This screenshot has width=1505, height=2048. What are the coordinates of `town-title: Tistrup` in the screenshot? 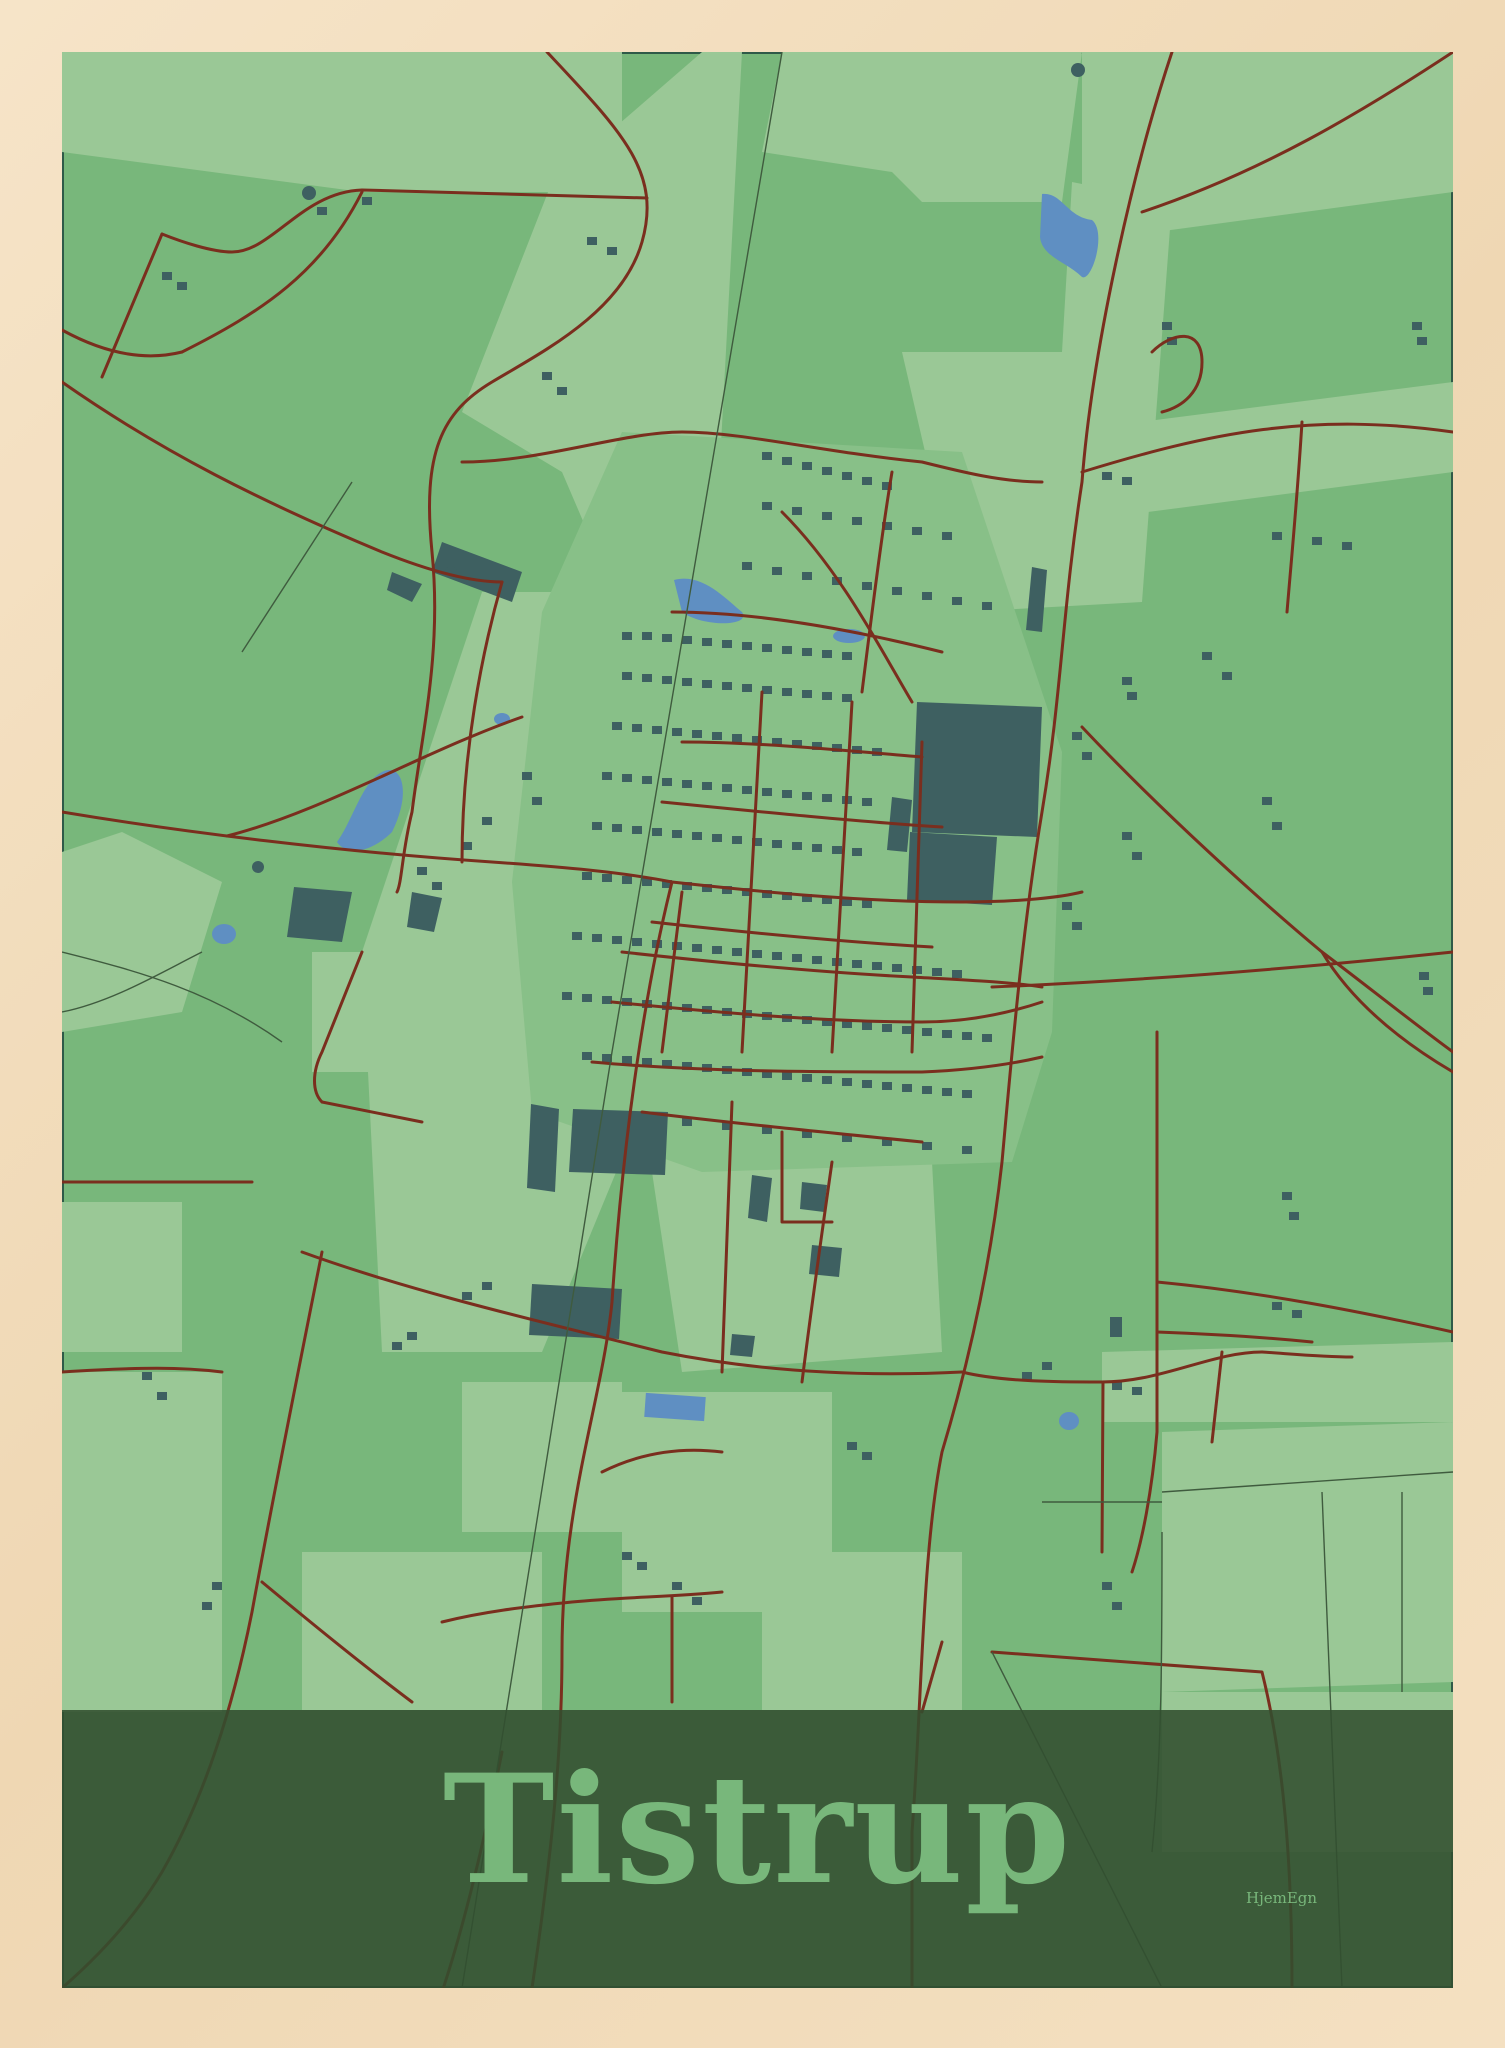 It's located at (757, 1830).